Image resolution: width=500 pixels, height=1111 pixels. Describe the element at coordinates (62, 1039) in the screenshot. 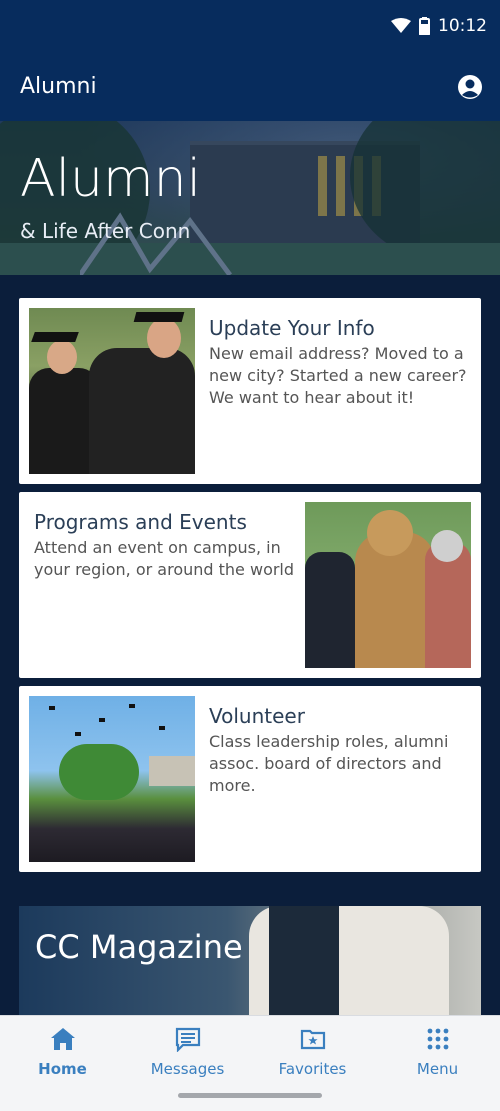

I see `home-icon` at that location.